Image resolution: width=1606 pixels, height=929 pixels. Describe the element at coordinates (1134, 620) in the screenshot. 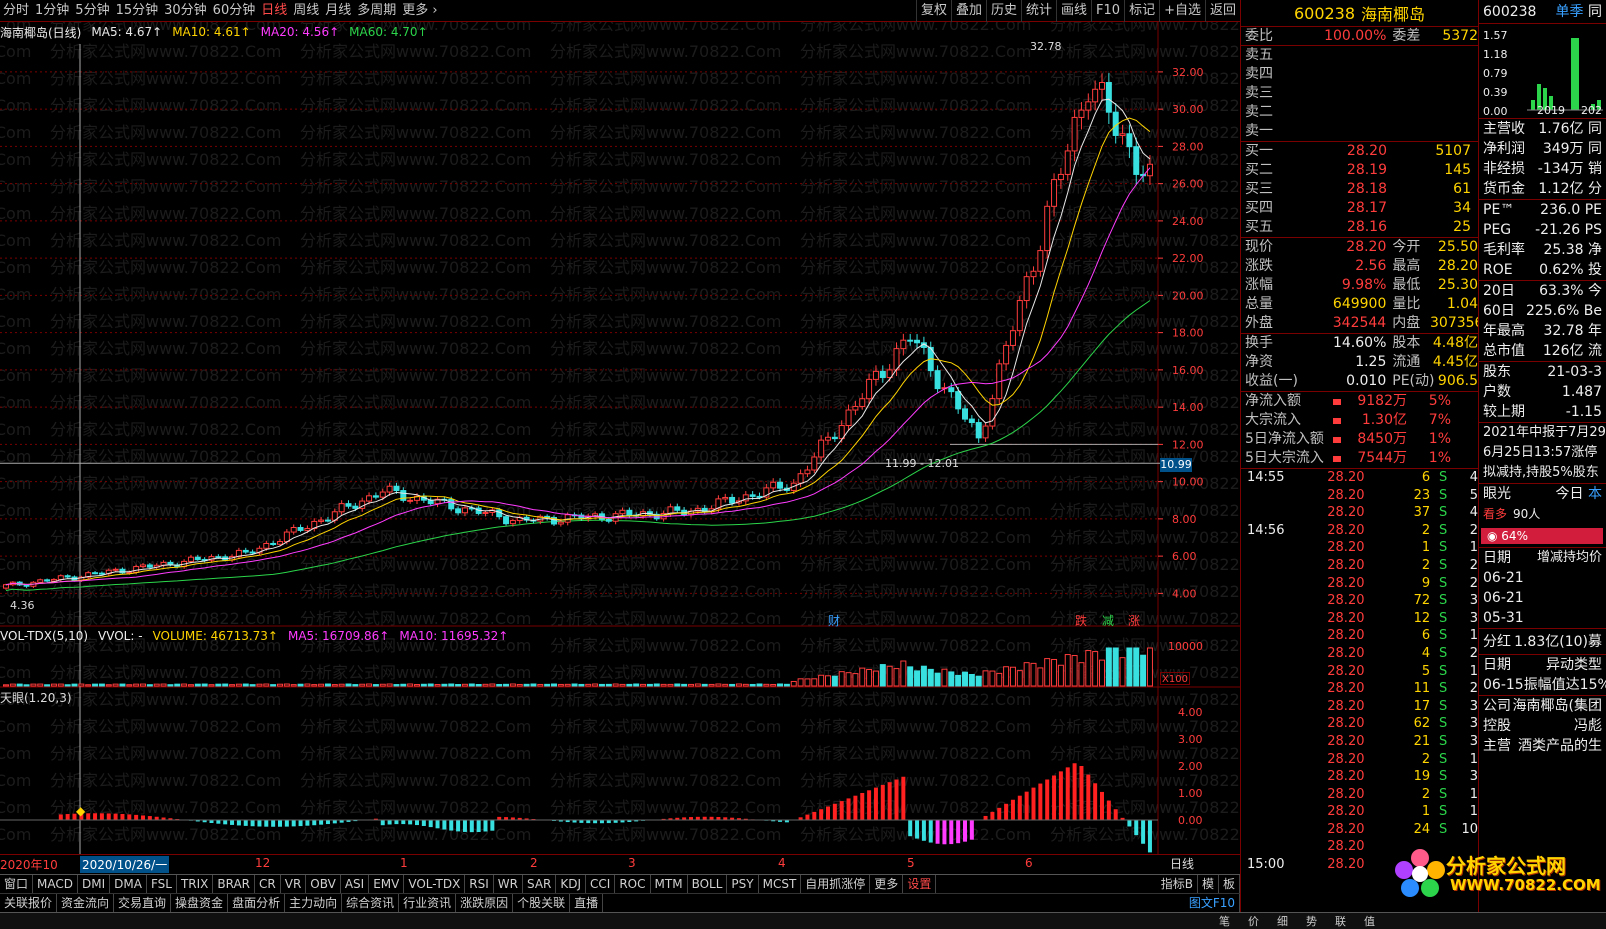

I see `event-marker: 涨` at that location.